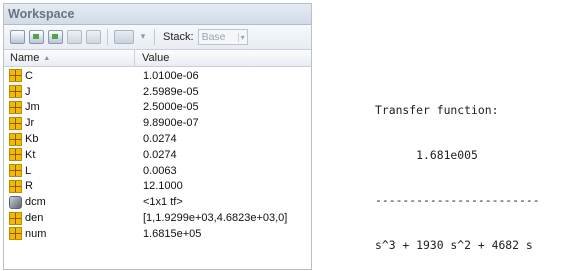 Image resolution: width=569 pixels, height=271 pixels. I want to click on column-header-value-label: Value, so click(156, 58).